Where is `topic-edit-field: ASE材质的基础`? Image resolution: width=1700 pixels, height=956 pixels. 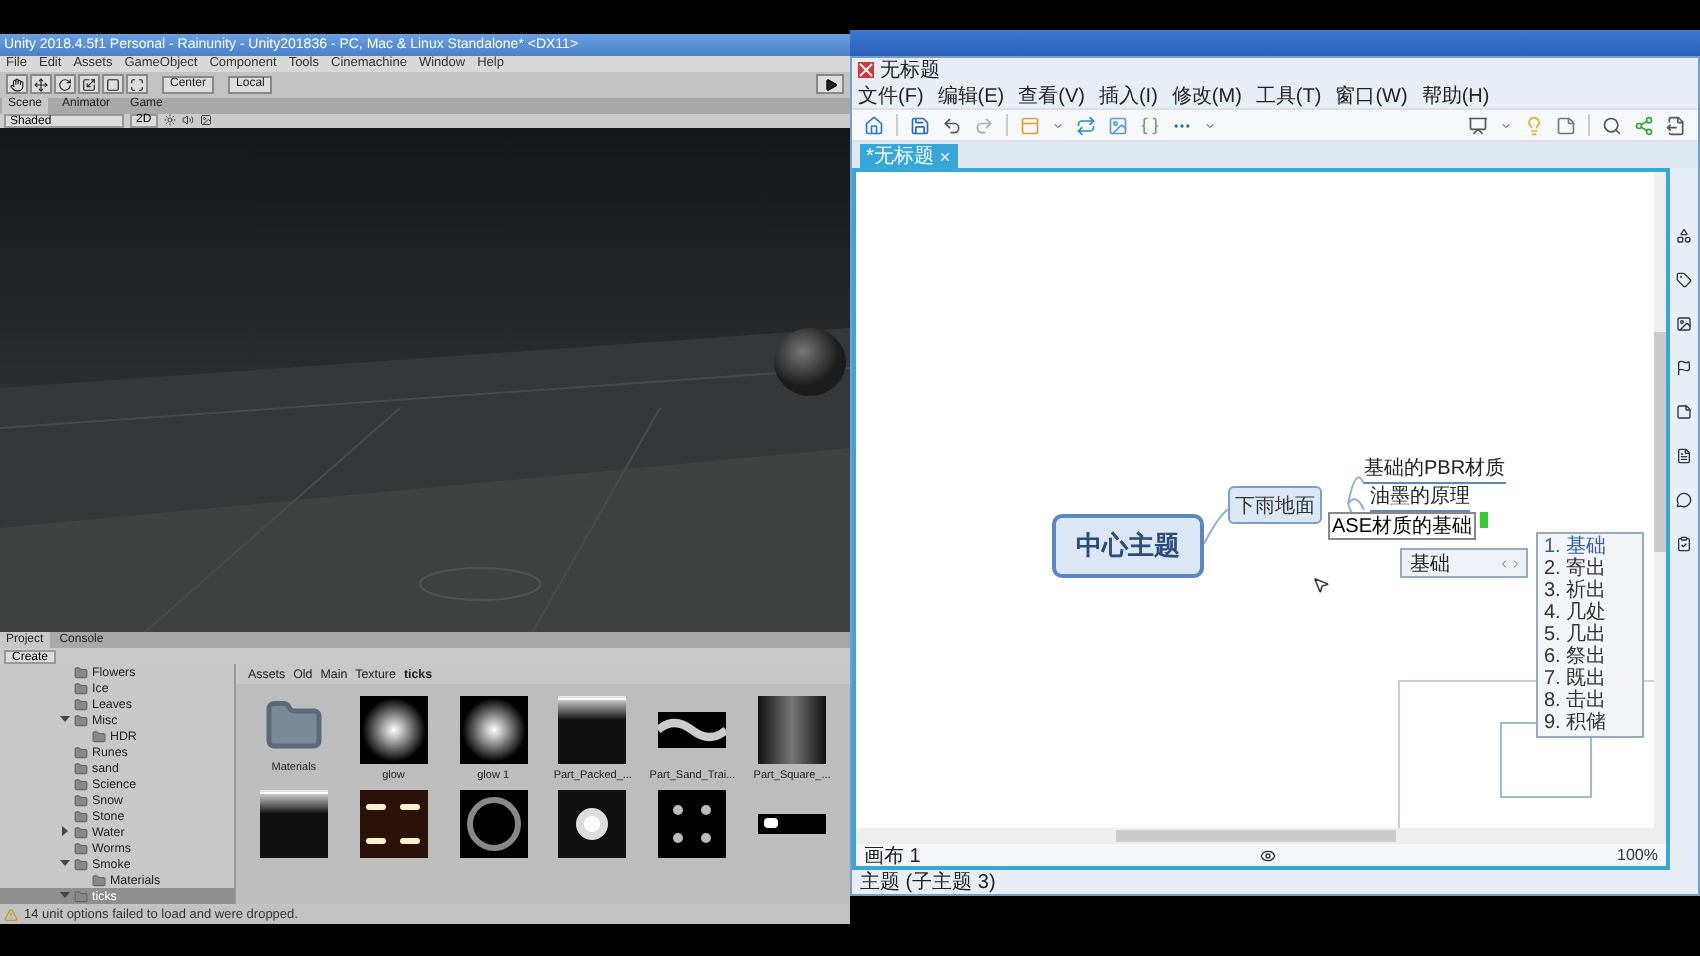 topic-edit-field: ASE材质的基础 is located at coordinates (1402, 526).